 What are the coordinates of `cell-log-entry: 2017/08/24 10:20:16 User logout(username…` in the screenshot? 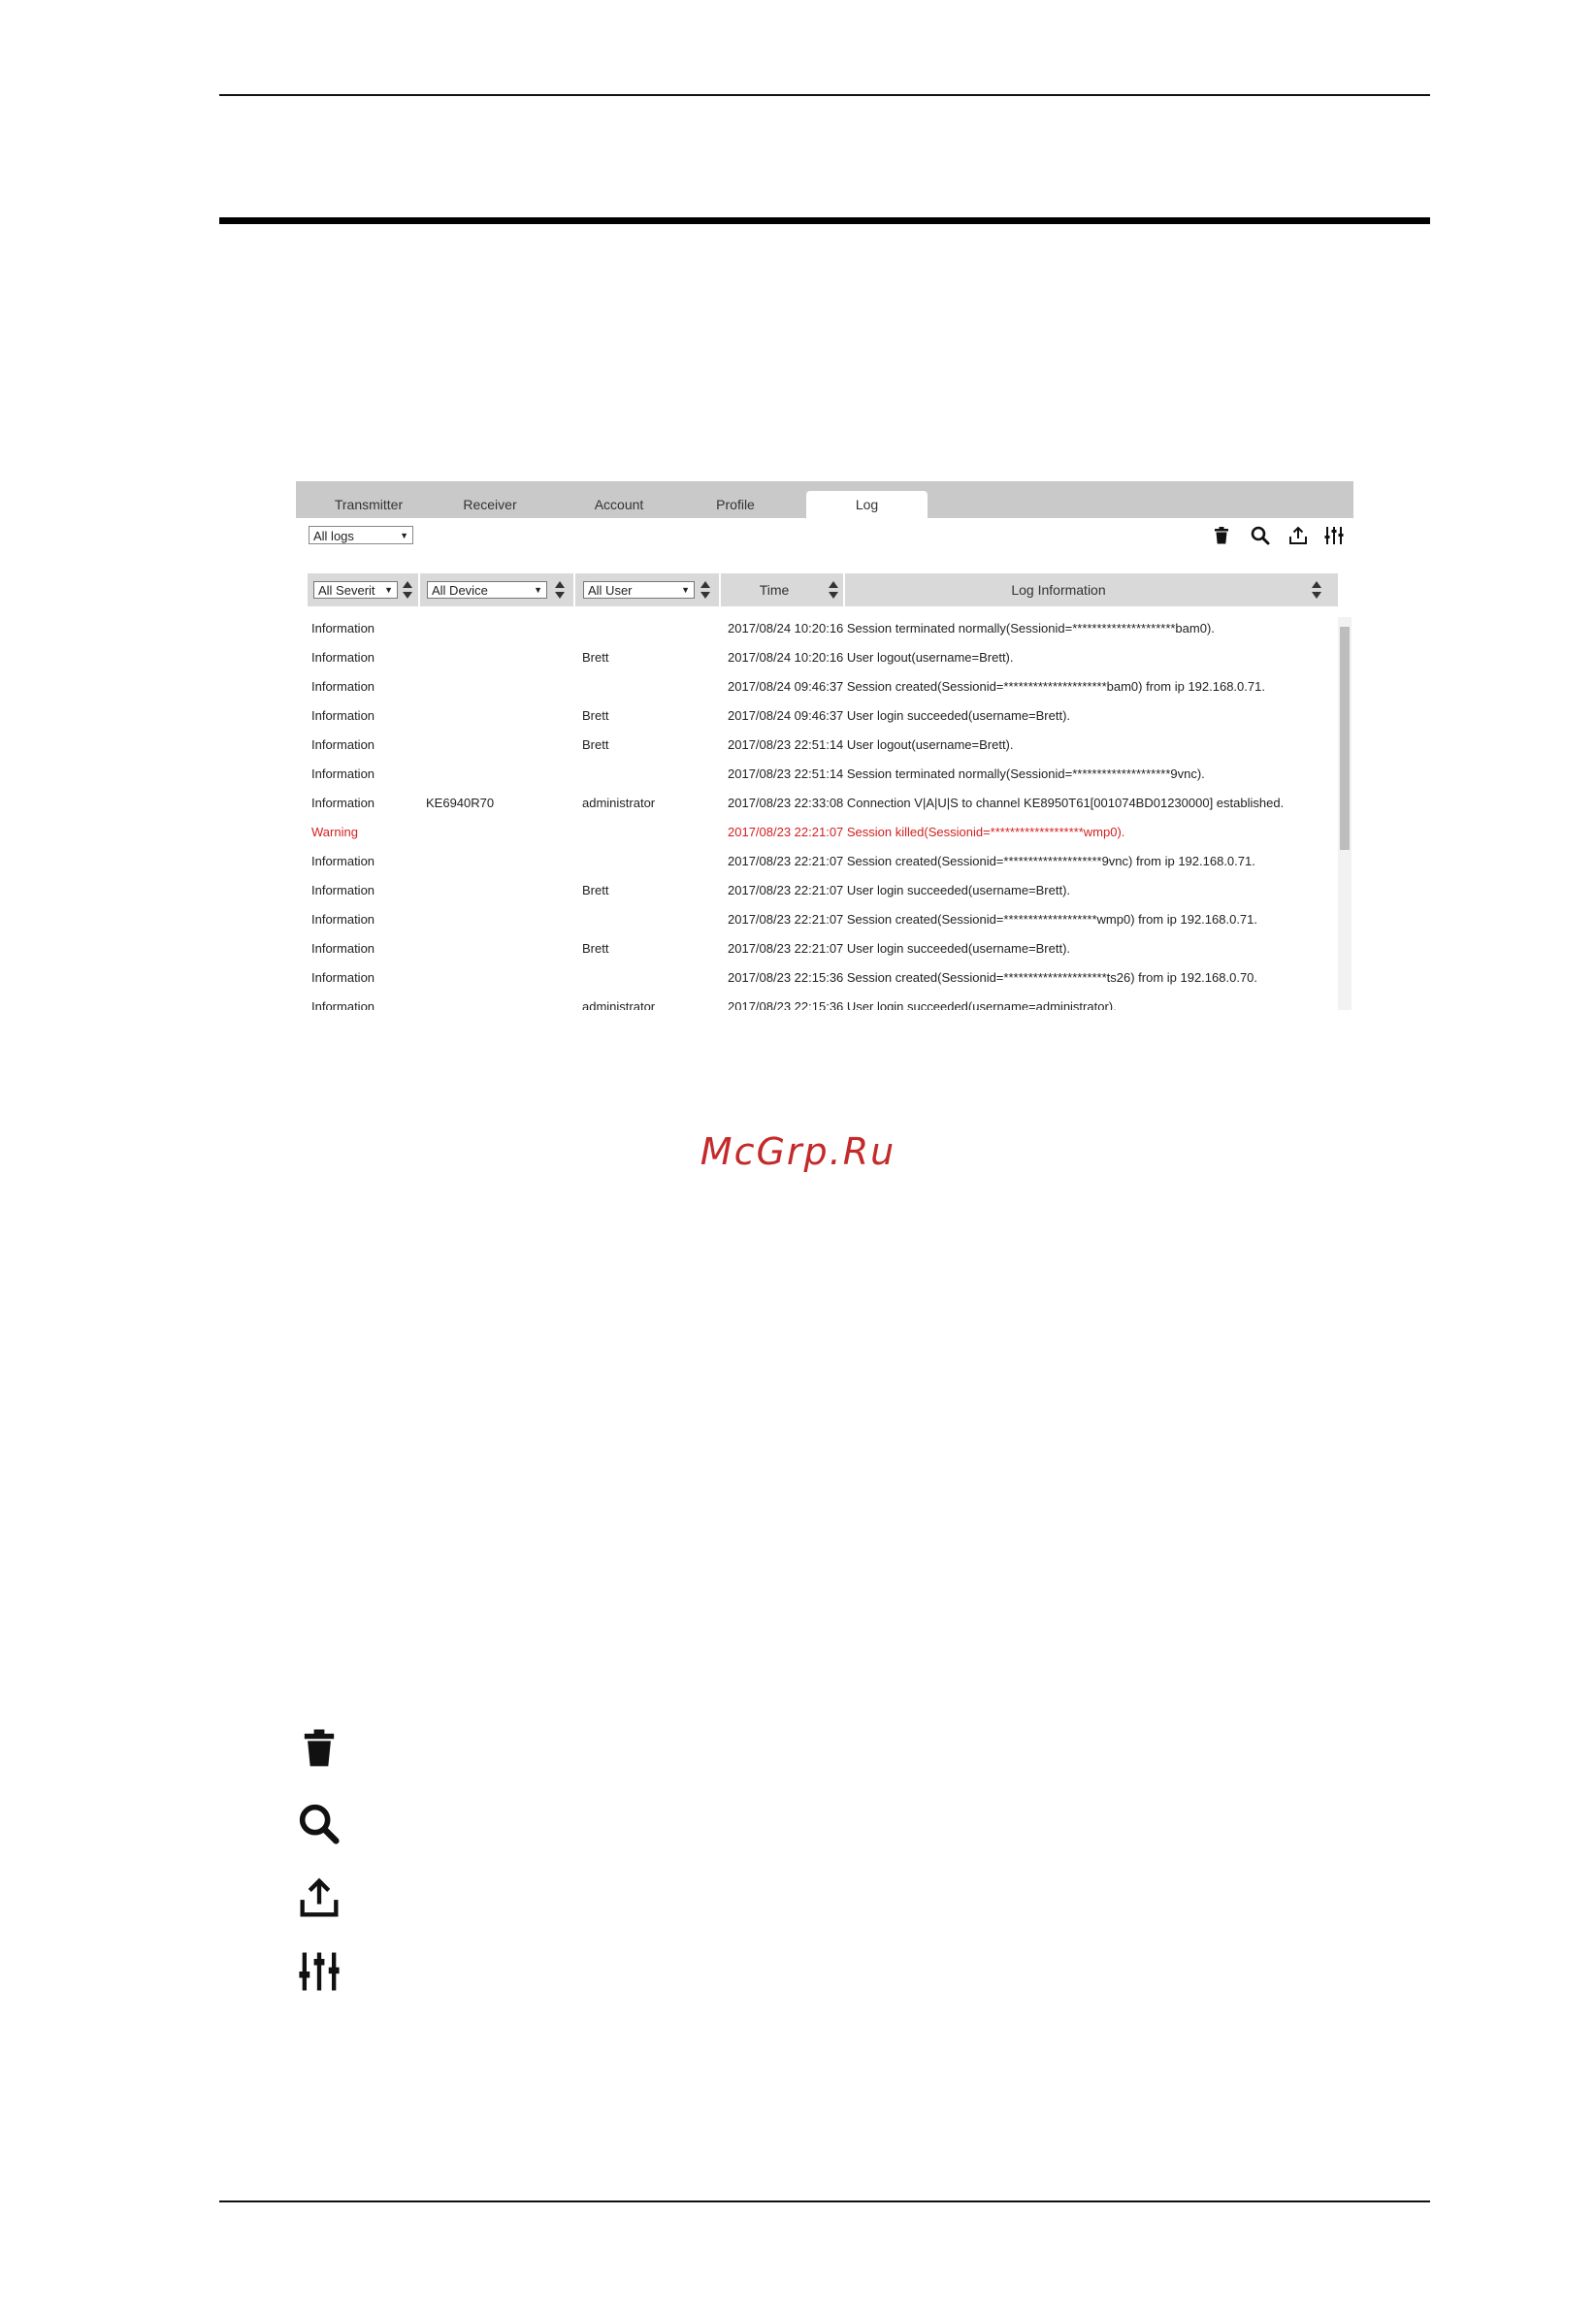 It's located at (871, 657).